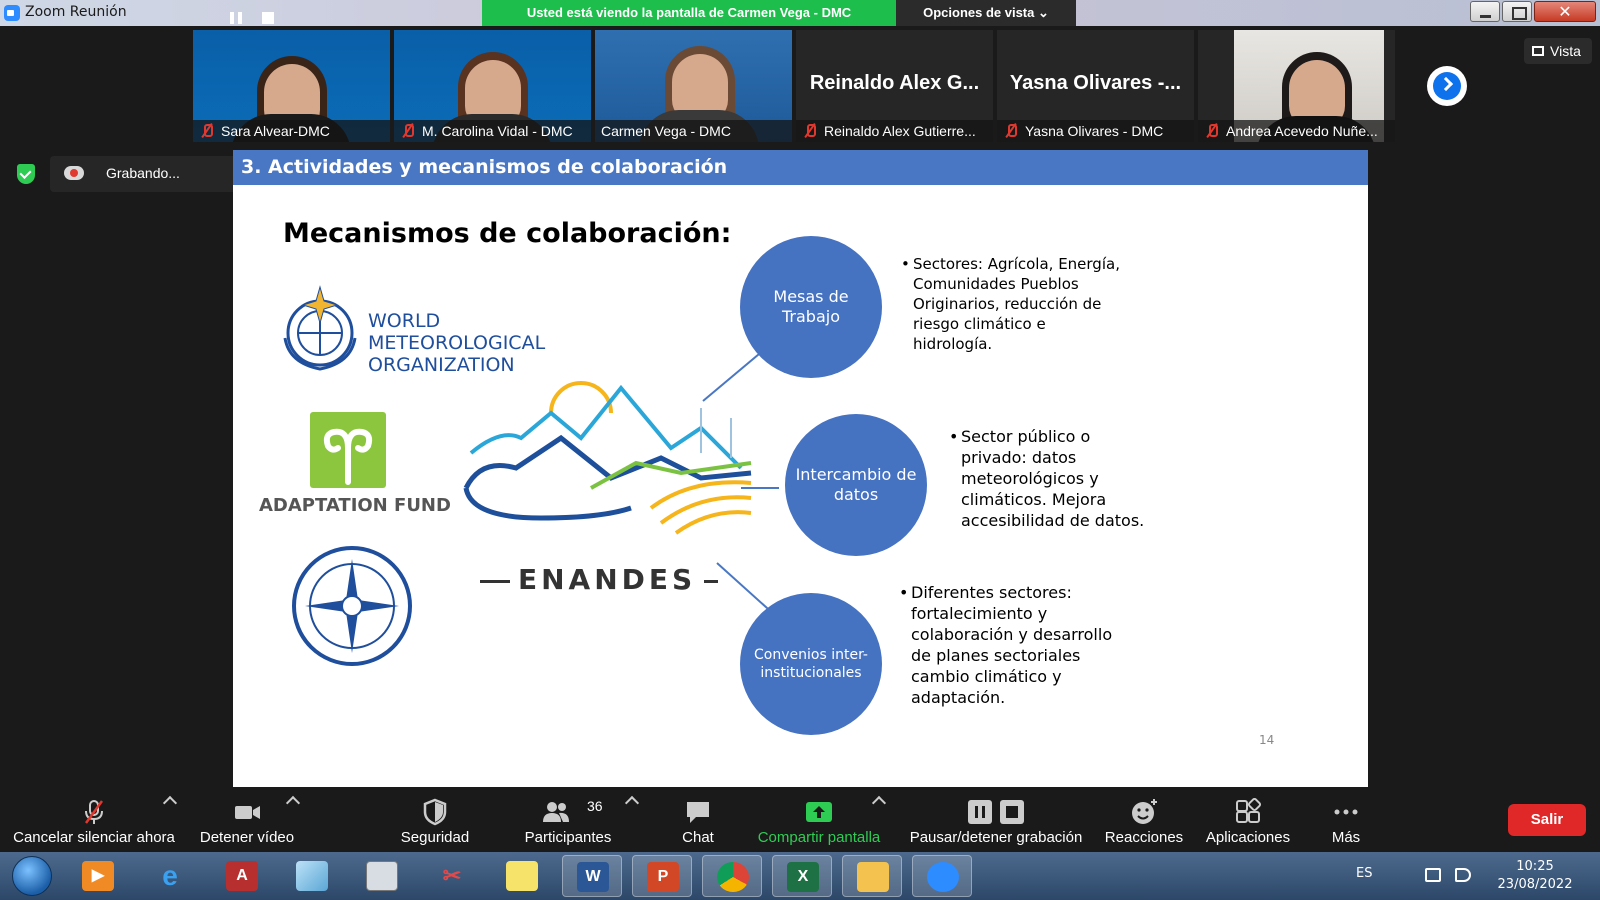 This screenshot has width=1600, height=900. I want to click on share-screen-icon, so click(819, 812).